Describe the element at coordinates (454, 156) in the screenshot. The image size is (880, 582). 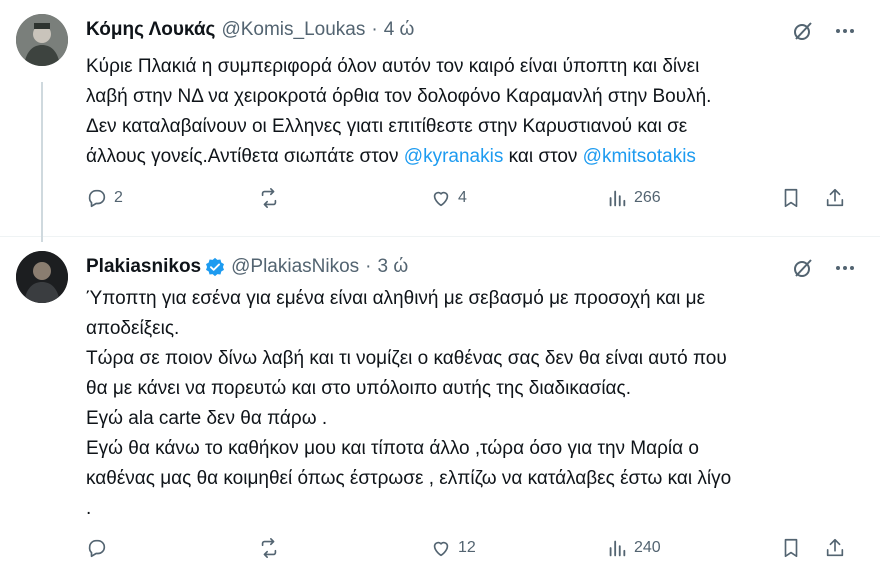
I see `mention-link: @kyranakis` at that location.